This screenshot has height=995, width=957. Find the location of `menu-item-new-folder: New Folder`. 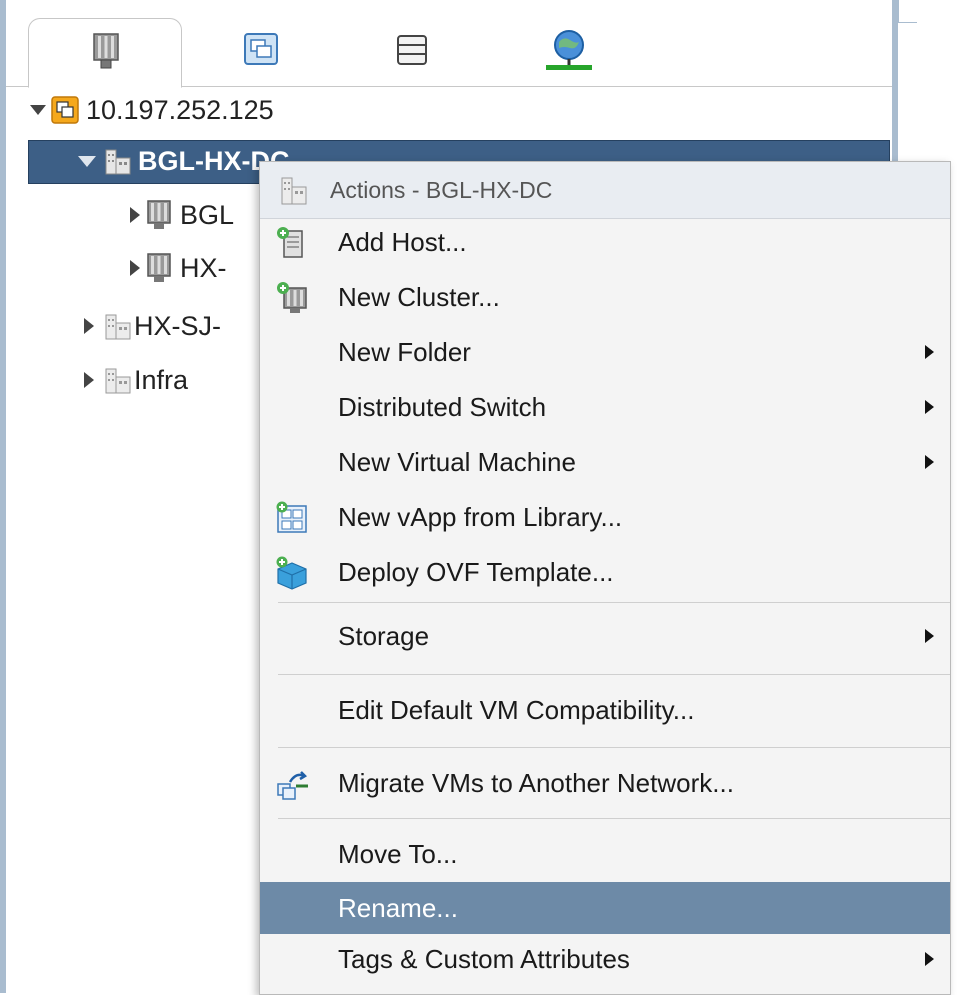

menu-item-new-folder: New Folder is located at coordinates (605, 352).